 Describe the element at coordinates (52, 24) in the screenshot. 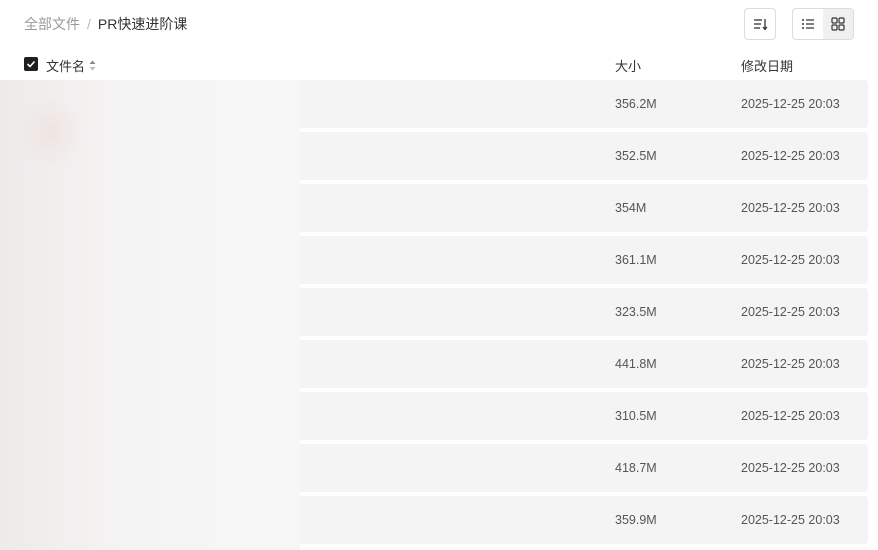

I see `breadcrumb-root-link: 全部文件` at that location.